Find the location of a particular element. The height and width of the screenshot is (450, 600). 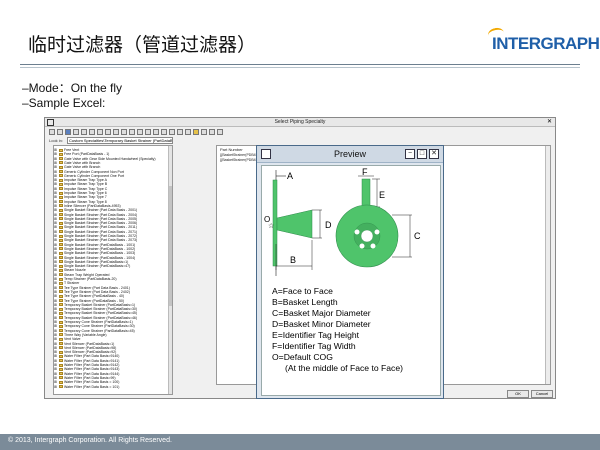

maximize-icon: □ is located at coordinates (422, 154).